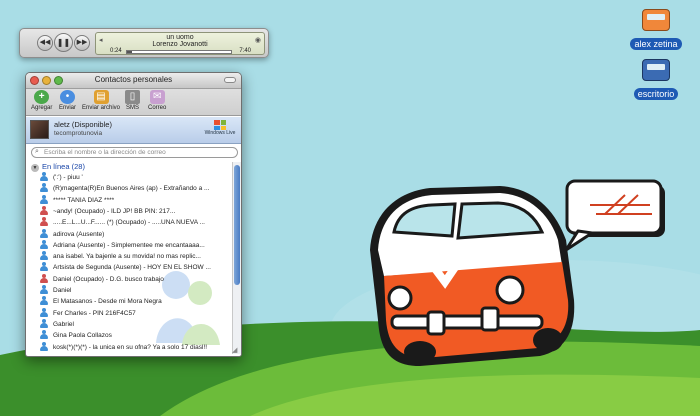  Describe the element at coordinates (107, 302) in the screenshot. I see `contact-name: El Matasanos - Desde mi Mora Negra` at that location.